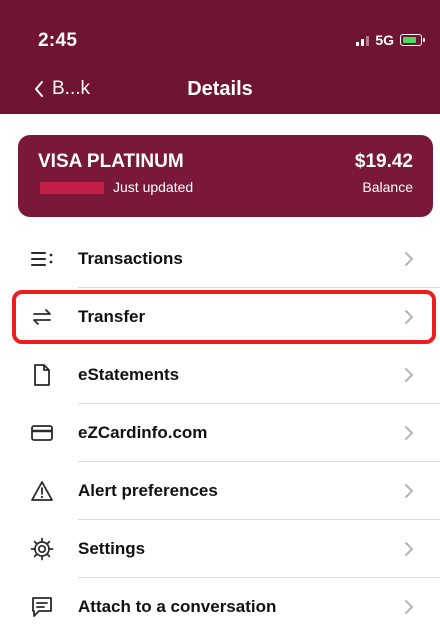  What do you see at coordinates (42, 491) in the screenshot?
I see `warning-icon` at bounding box center [42, 491].